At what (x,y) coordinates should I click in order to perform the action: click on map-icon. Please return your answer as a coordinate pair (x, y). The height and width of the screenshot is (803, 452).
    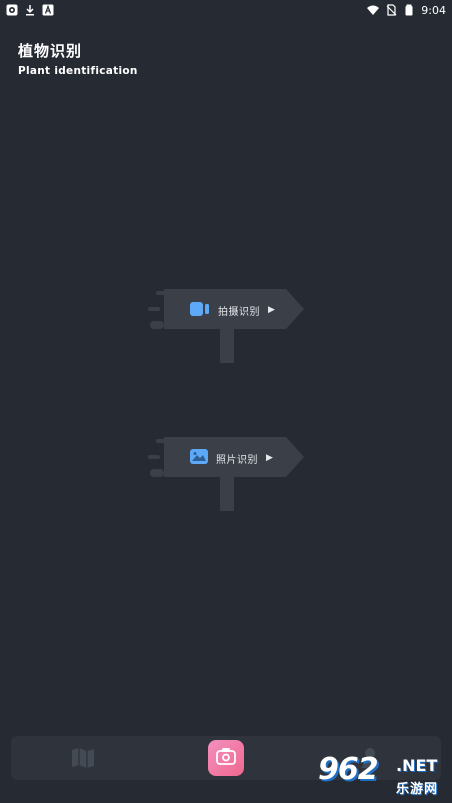
    Looking at the image, I should click on (83, 758).